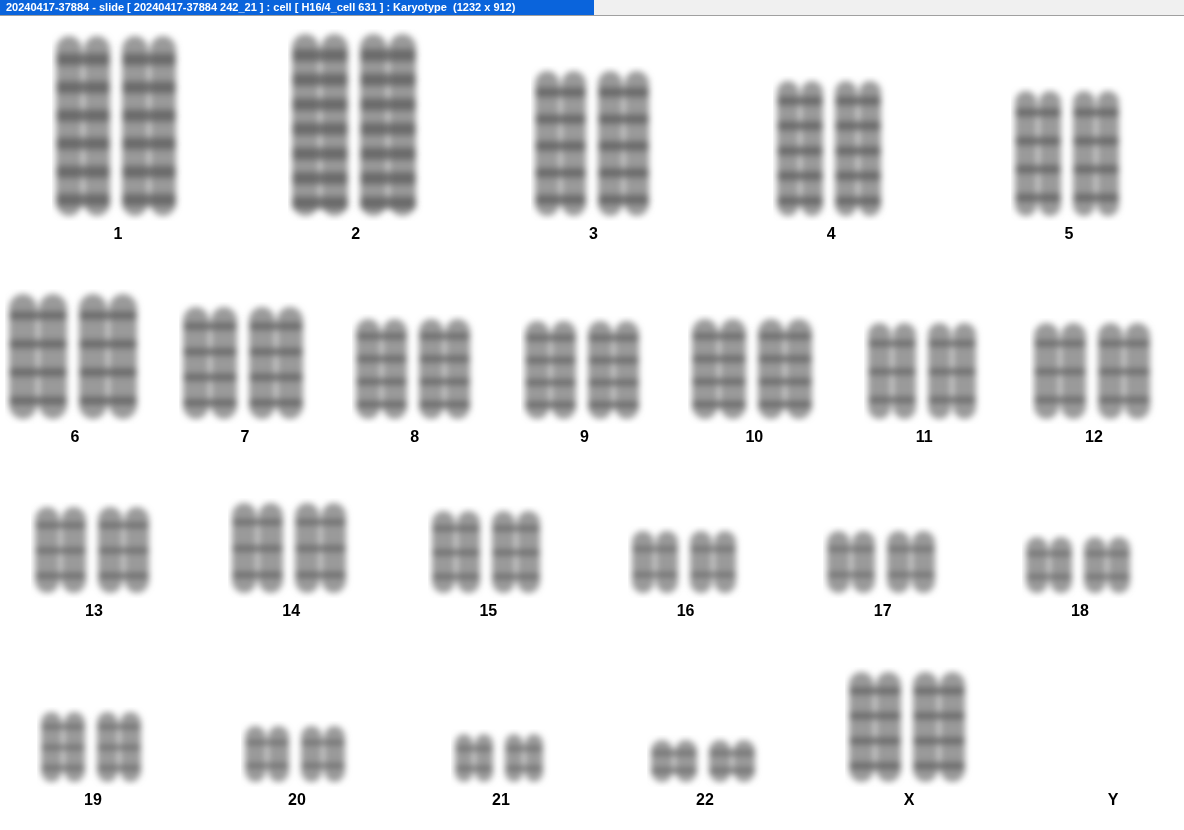 This screenshot has width=1184, height=830. Describe the element at coordinates (297, 7) in the screenshot. I see `window-title: 20240417-37884 - slide [ 20240417-37884 242_21 ] : cell [ H16/4_cell 631 ] : Karyotype (1232 x 912)` at that location.